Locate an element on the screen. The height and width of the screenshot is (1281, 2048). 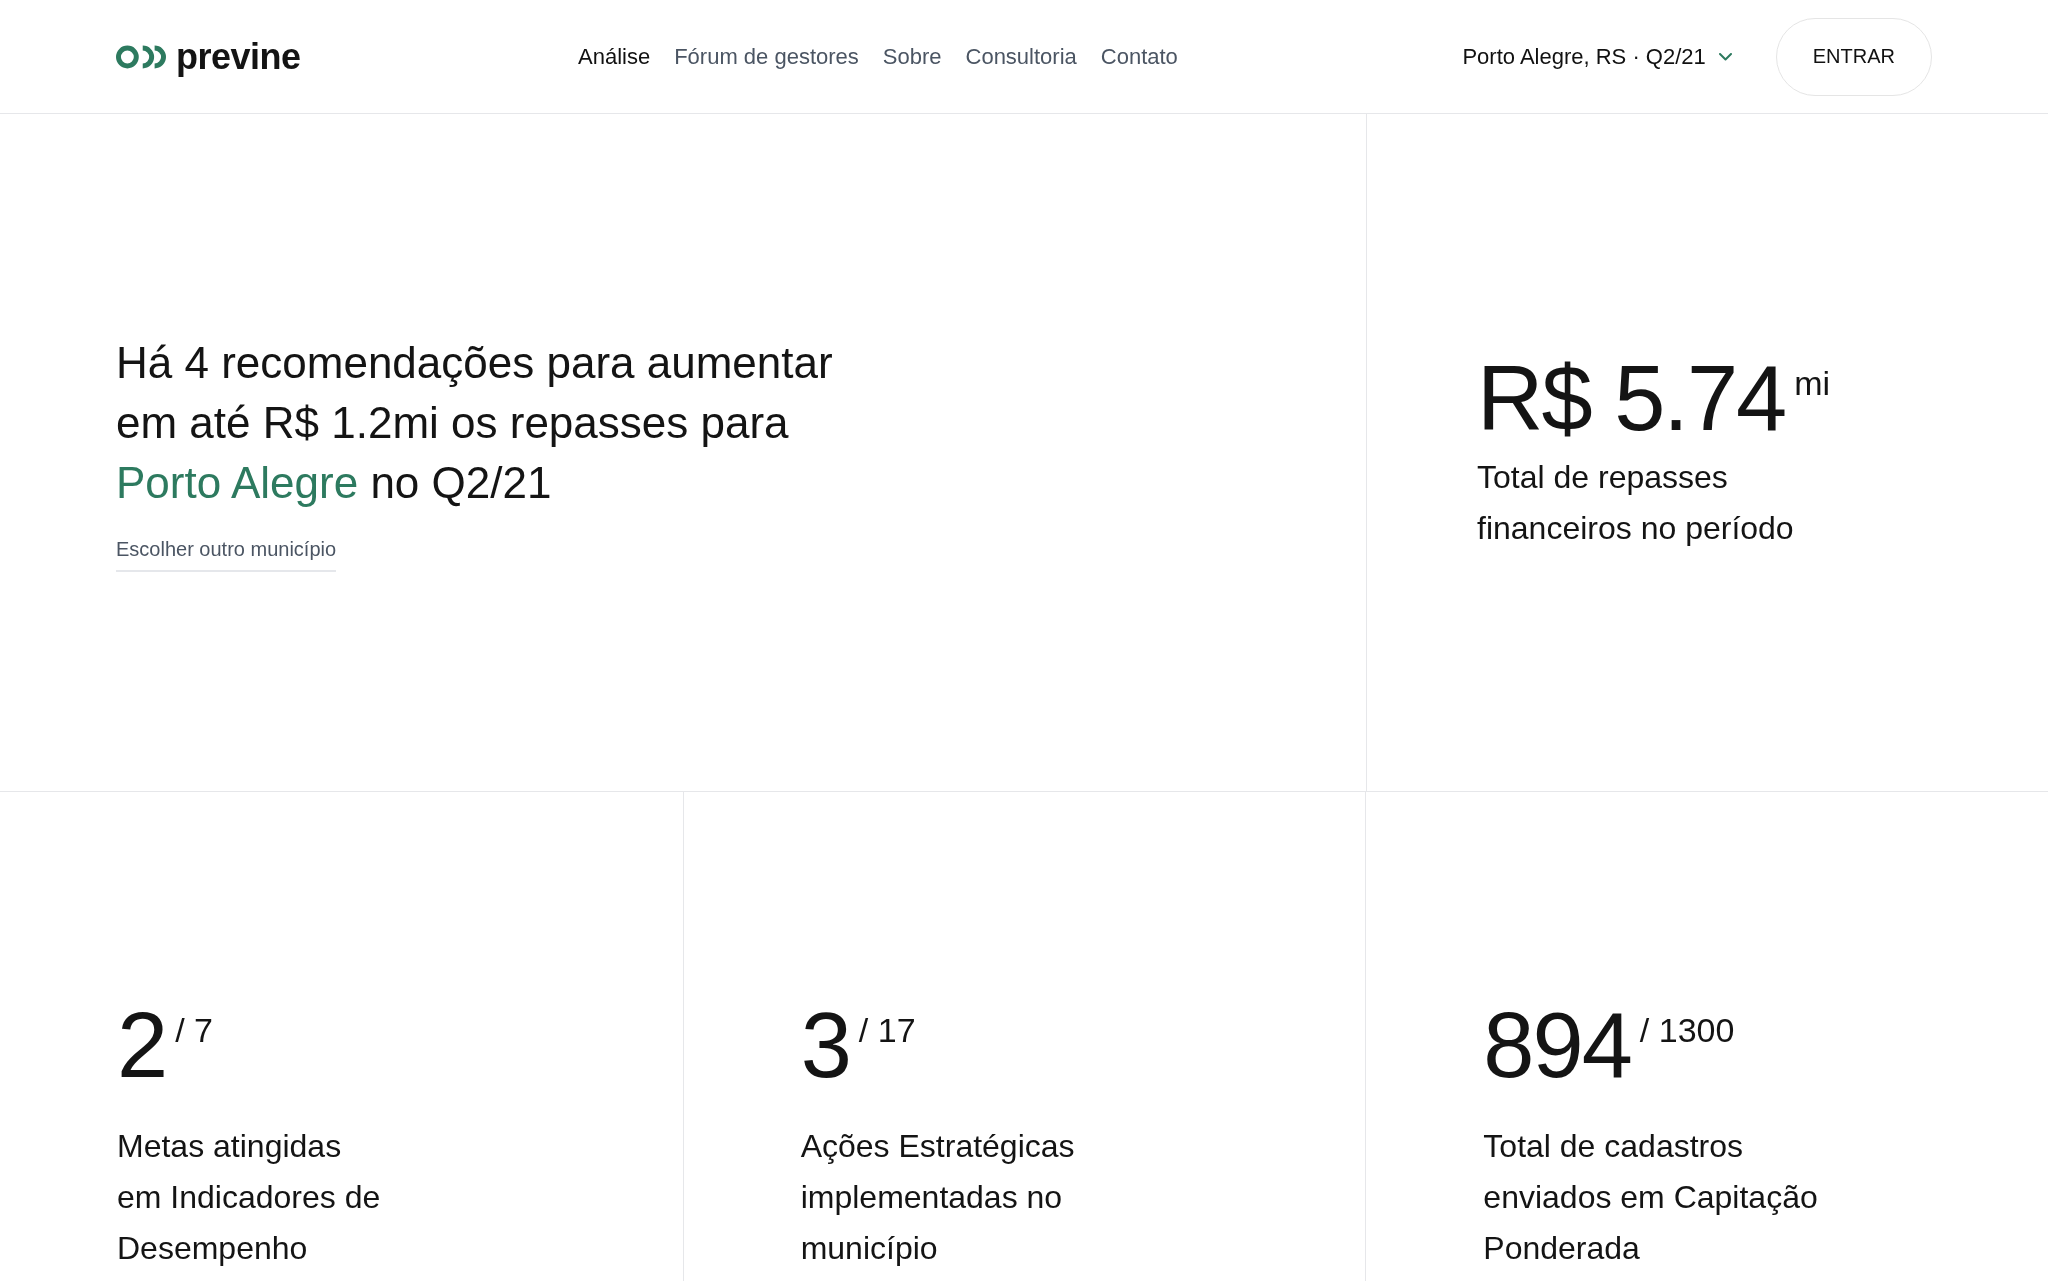
value-unit: mi is located at coordinates (1812, 382).